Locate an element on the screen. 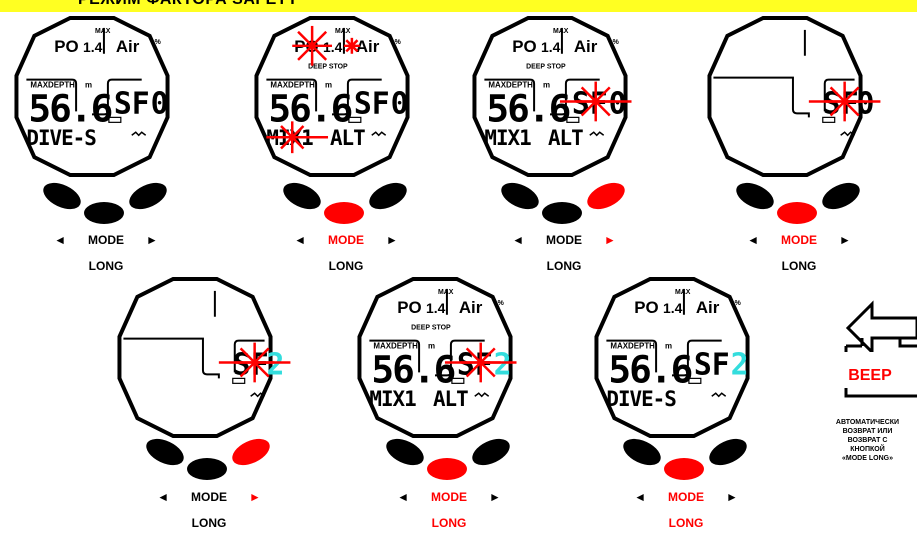 The width and height of the screenshot is (917, 539). watch-labels-6: ◄ MODE ► LONG is located at coordinates (449, 510).